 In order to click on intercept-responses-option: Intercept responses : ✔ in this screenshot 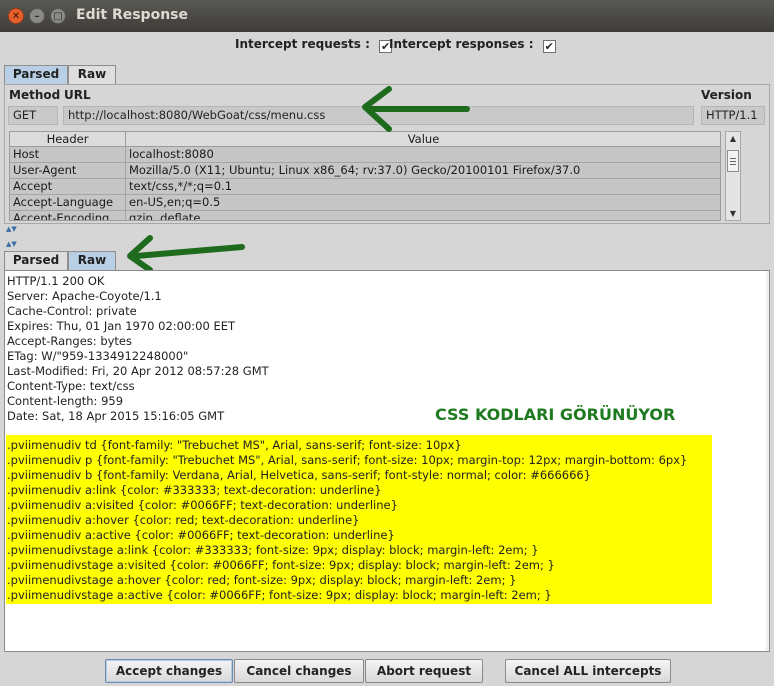, I will do `click(472, 46)`.